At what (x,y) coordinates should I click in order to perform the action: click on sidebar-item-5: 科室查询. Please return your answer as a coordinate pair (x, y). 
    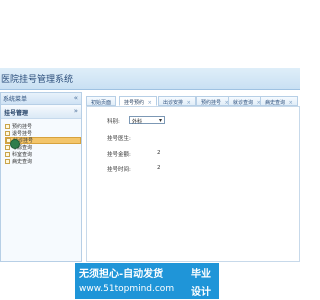
    Looking at the image, I should click on (43, 154).